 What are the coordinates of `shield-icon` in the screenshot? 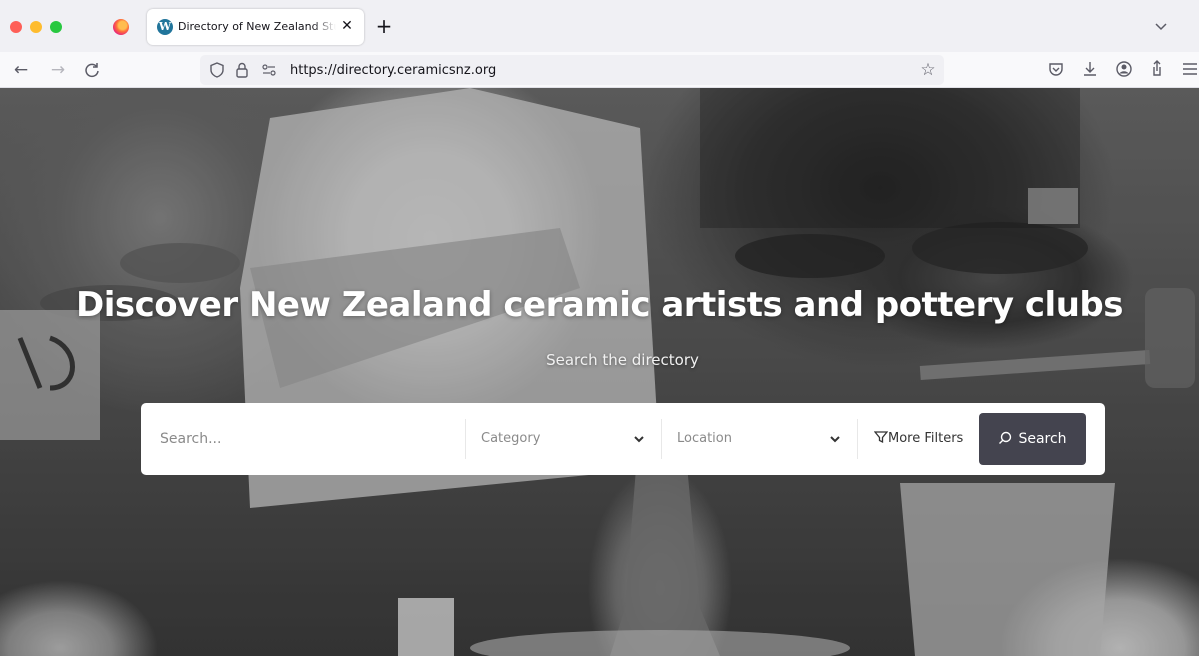 It's located at (217, 70).